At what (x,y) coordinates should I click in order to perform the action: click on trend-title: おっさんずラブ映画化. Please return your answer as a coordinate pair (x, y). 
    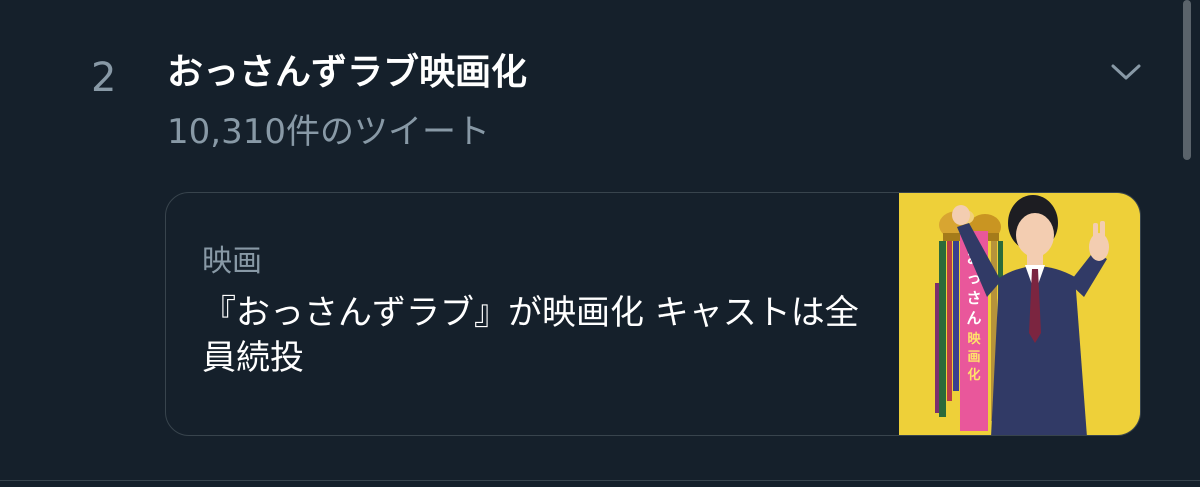
    Looking at the image, I should click on (347, 73).